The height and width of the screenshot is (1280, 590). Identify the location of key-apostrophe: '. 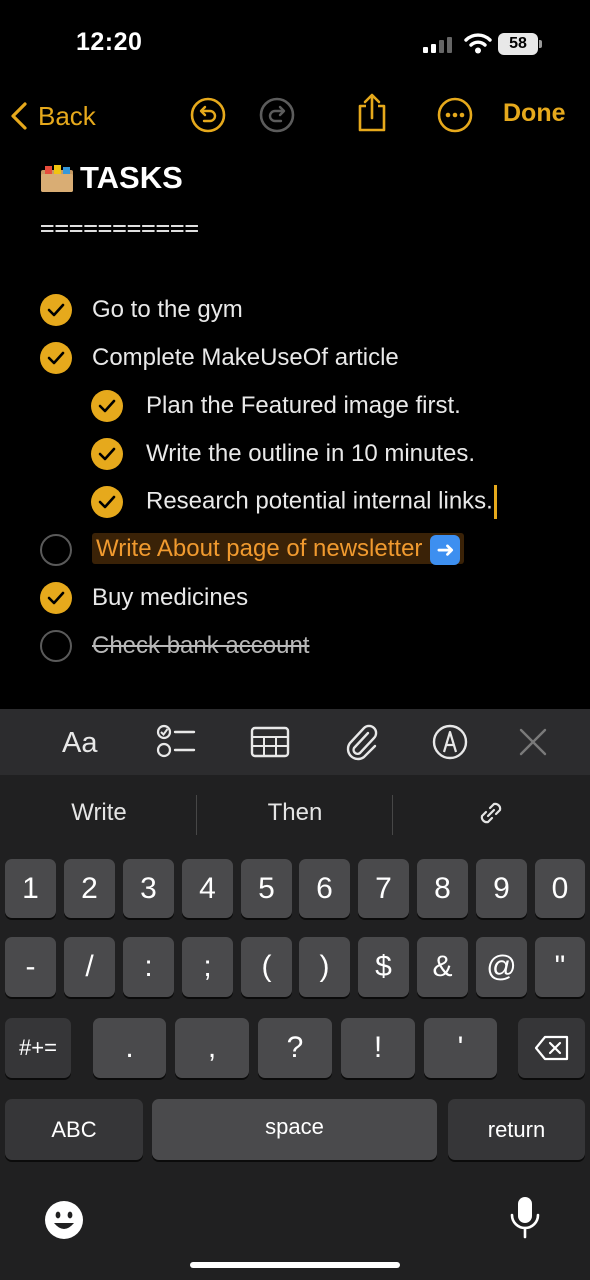
(460, 1048).